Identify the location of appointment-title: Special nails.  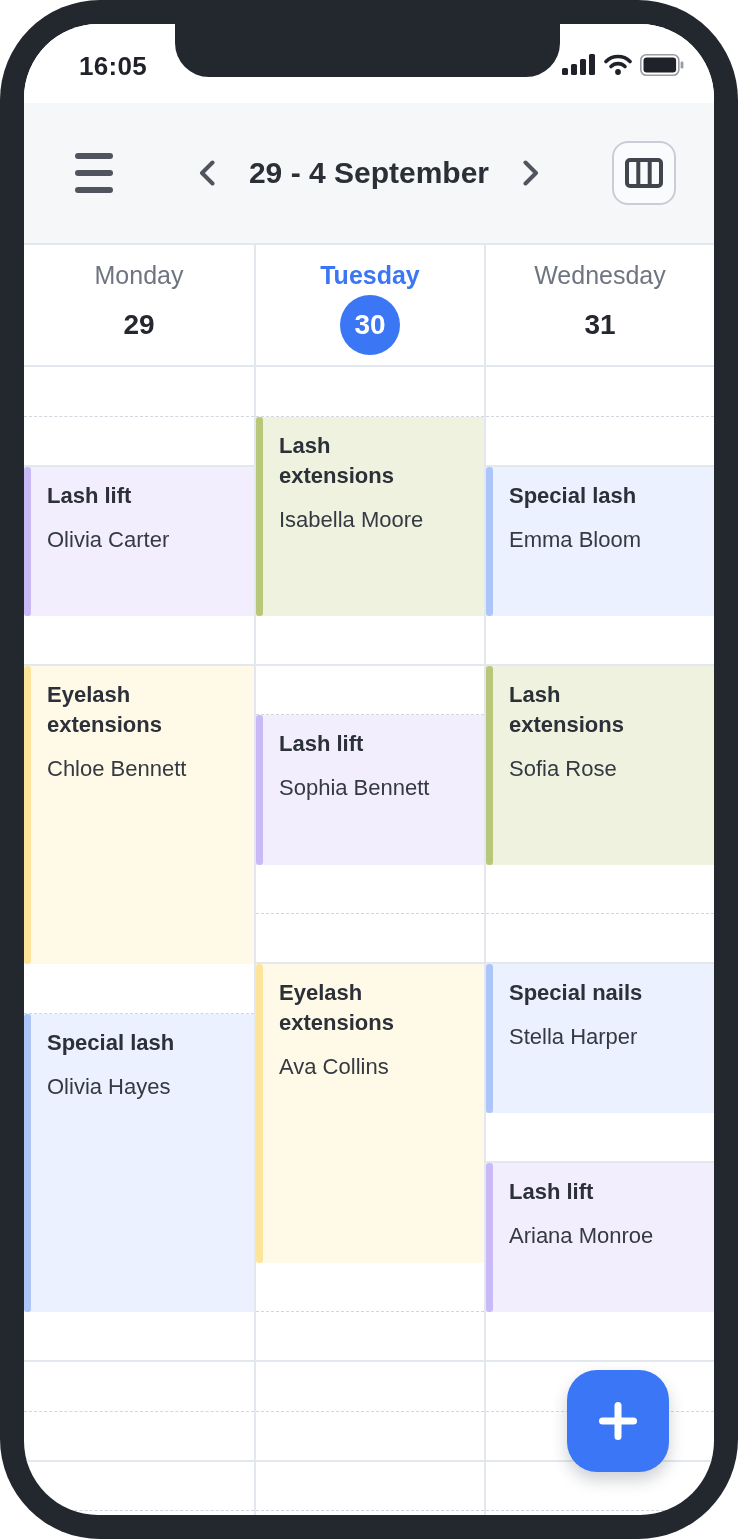
(576, 993).